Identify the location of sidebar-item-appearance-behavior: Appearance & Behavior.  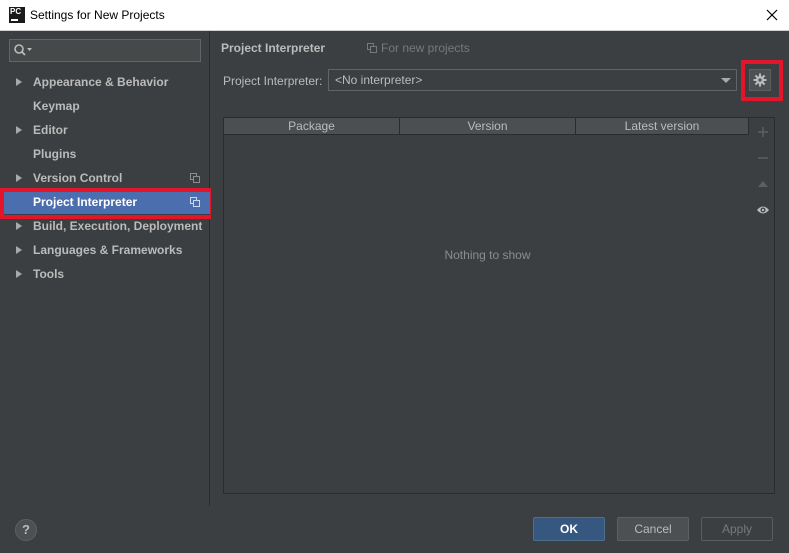
(105, 82).